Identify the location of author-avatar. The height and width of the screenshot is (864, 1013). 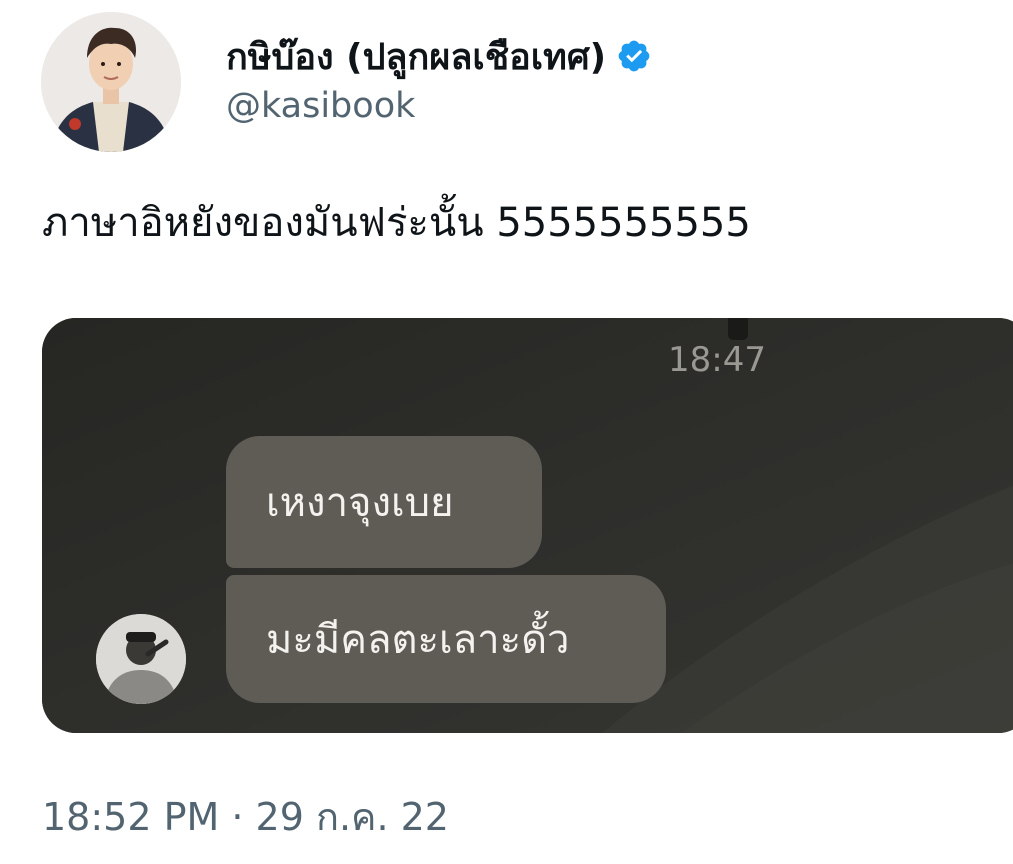
(111, 82).